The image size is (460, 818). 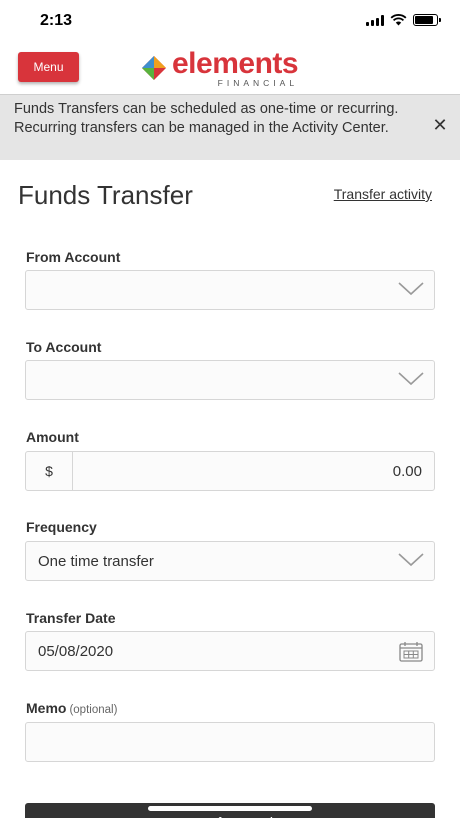 What do you see at coordinates (258, 82) in the screenshot?
I see `logo-subtitle: FINANCIAL` at bounding box center [258, 82].